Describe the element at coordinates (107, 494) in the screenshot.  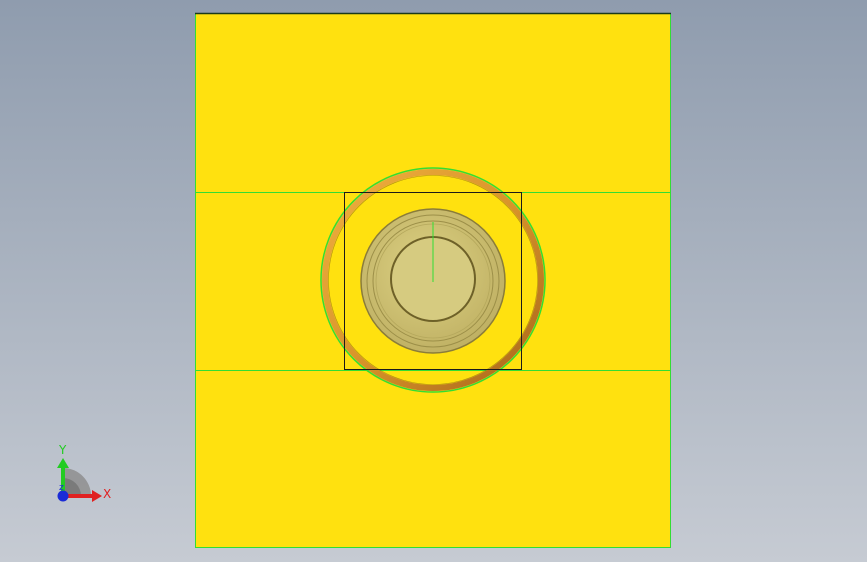
I see `x-axis-label: X` at that location.